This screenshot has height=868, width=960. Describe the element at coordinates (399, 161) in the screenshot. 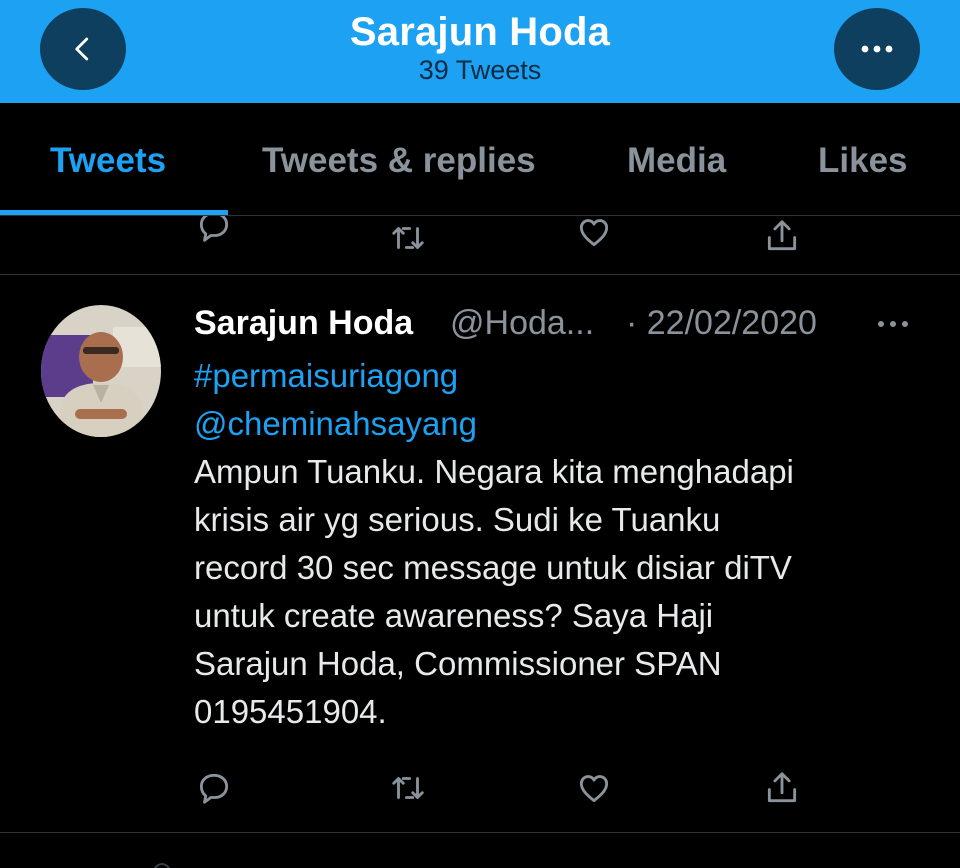

I see `tab-tweets-and-replies: Tweets & replies` at that location.